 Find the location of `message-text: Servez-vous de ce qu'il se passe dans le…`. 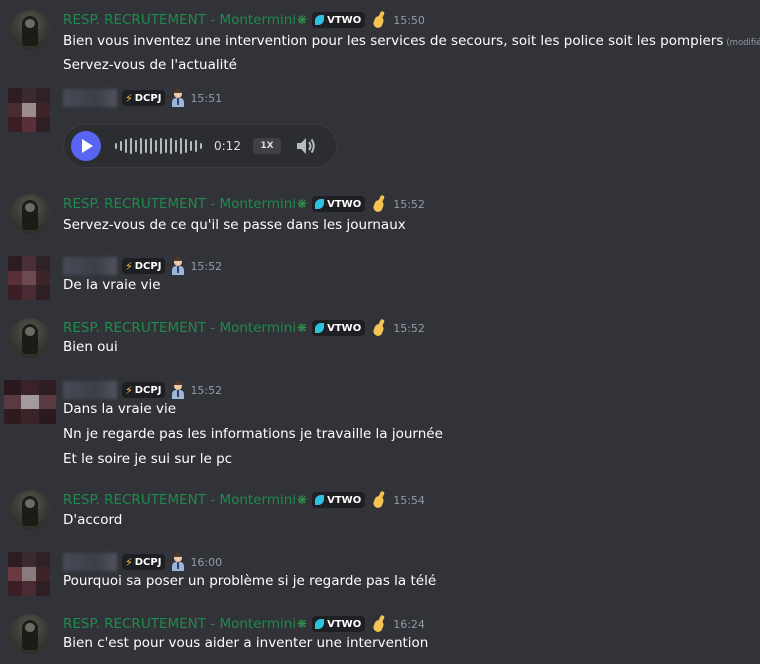

message-text: Servez-vous de ce qu'il se passe dans le… is located at coordinates (234, 225).